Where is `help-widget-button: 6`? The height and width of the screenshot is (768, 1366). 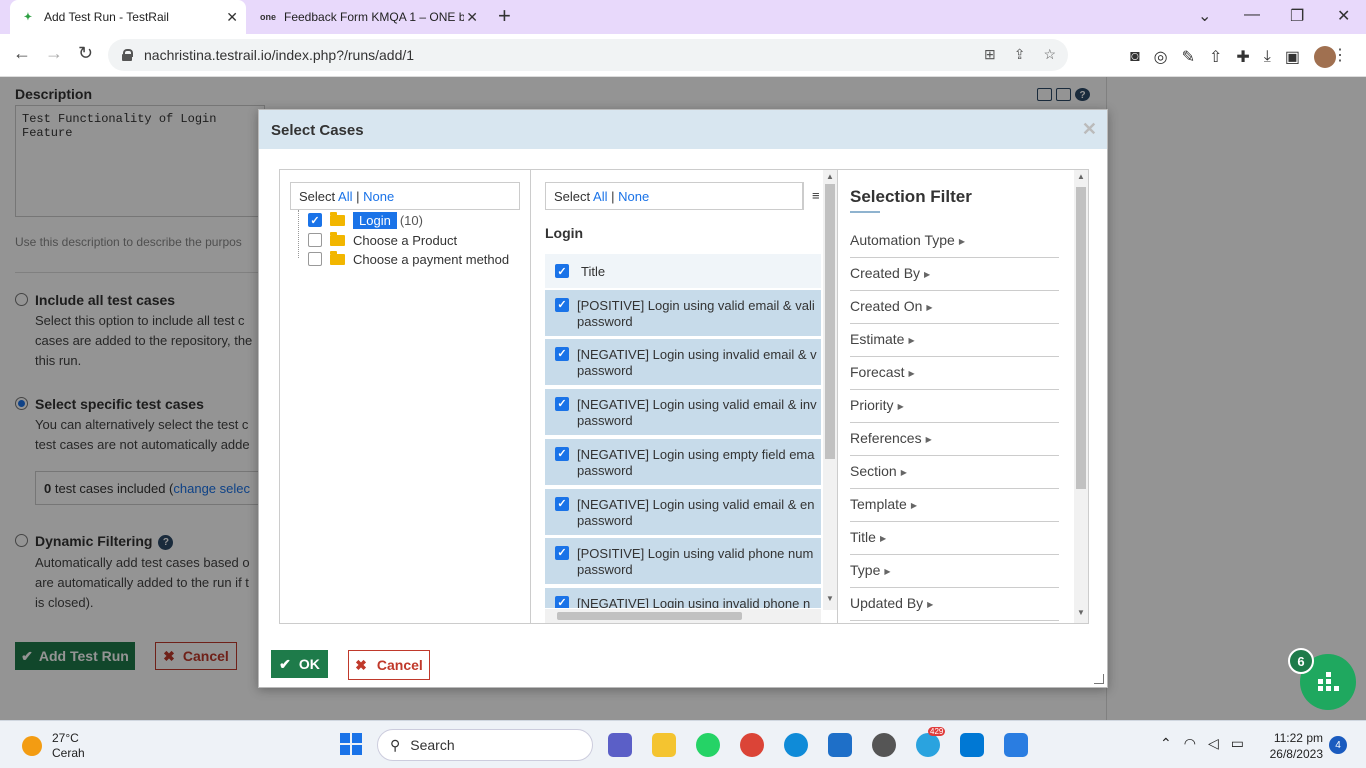
help-widget-button: 6 is located at coordinates (1322, 679).